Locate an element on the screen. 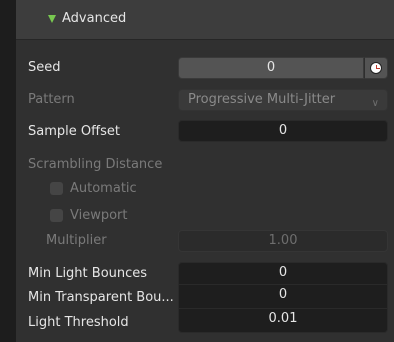 This screenshot has height=342, width=394. seed-label: Seed is located at coordinates (44, 67).